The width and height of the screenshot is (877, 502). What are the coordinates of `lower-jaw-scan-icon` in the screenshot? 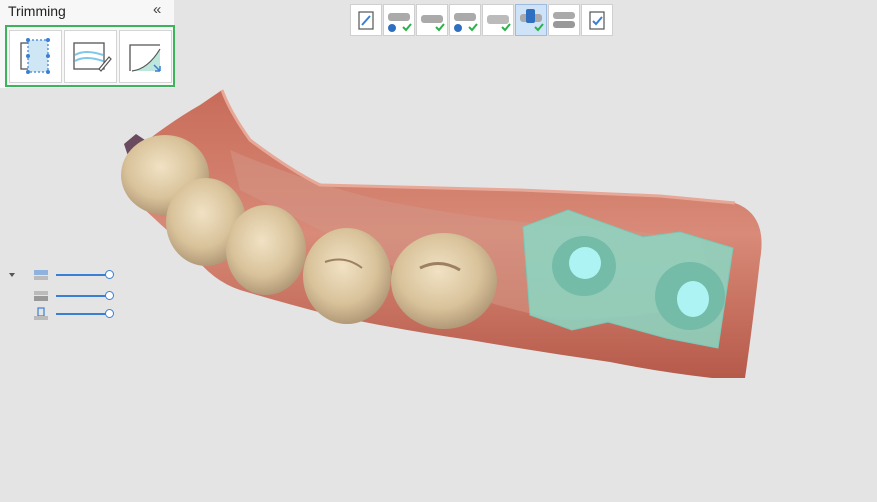 It's located at (433, 23).